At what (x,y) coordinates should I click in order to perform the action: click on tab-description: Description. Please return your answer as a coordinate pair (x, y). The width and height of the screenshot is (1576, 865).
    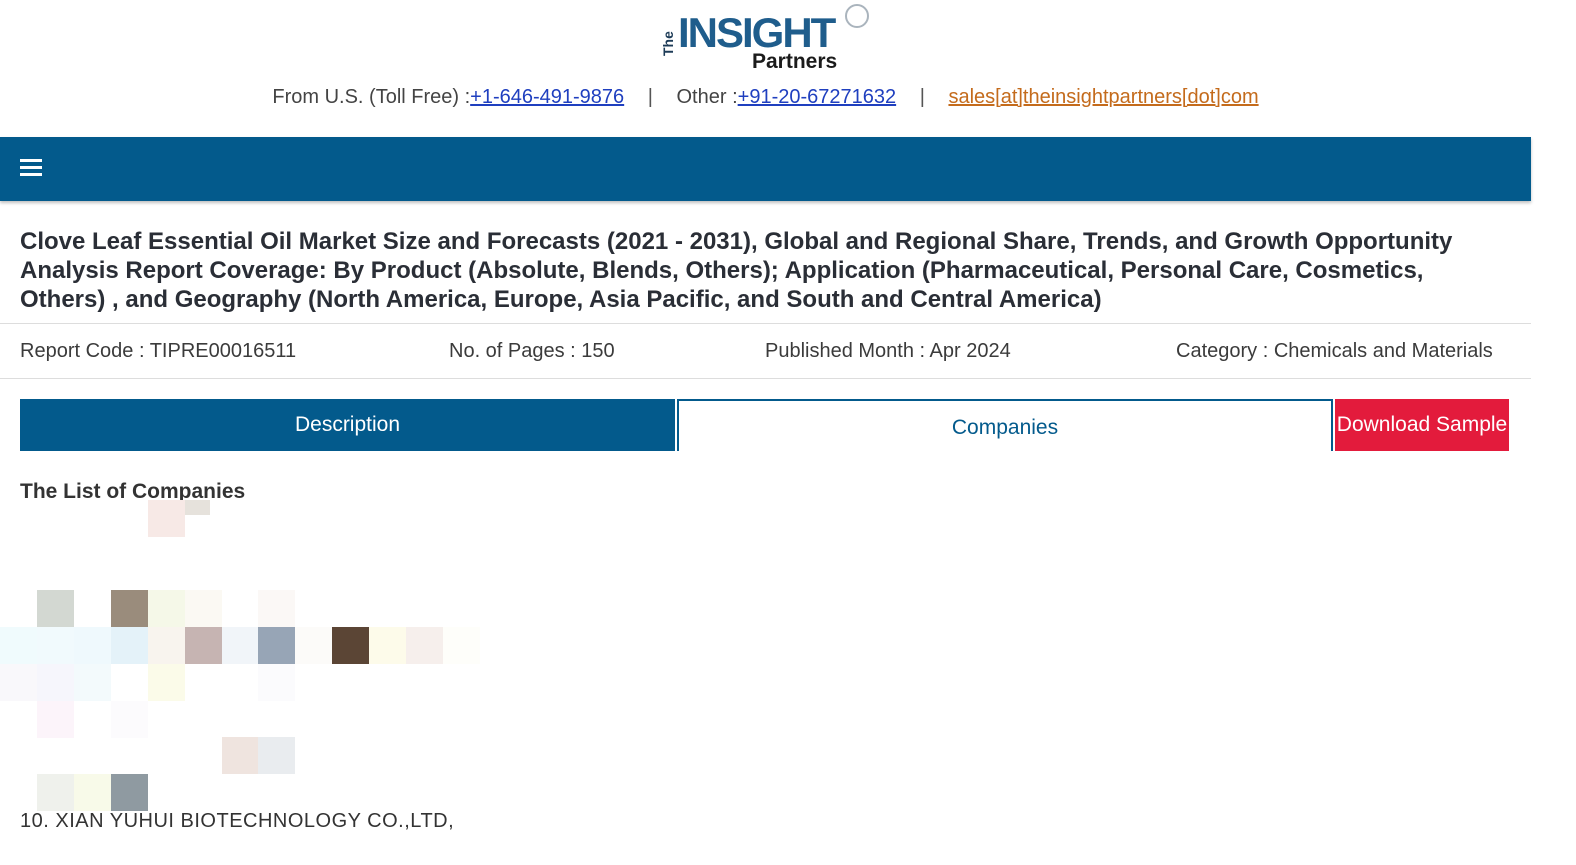
    Looking at the image, I should click on (347, 425).